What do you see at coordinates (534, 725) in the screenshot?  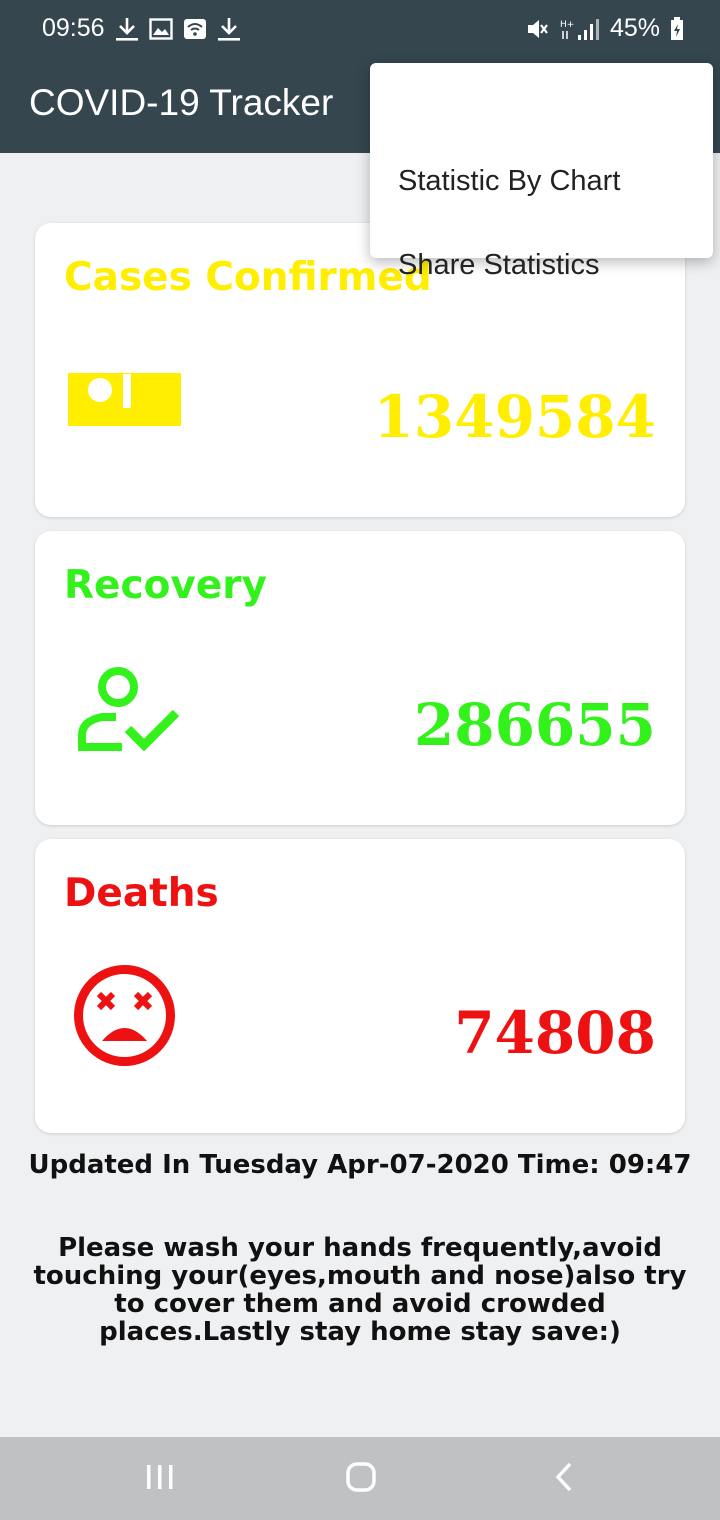 I see `card-value: 286655` at bounding box center [534, 725].